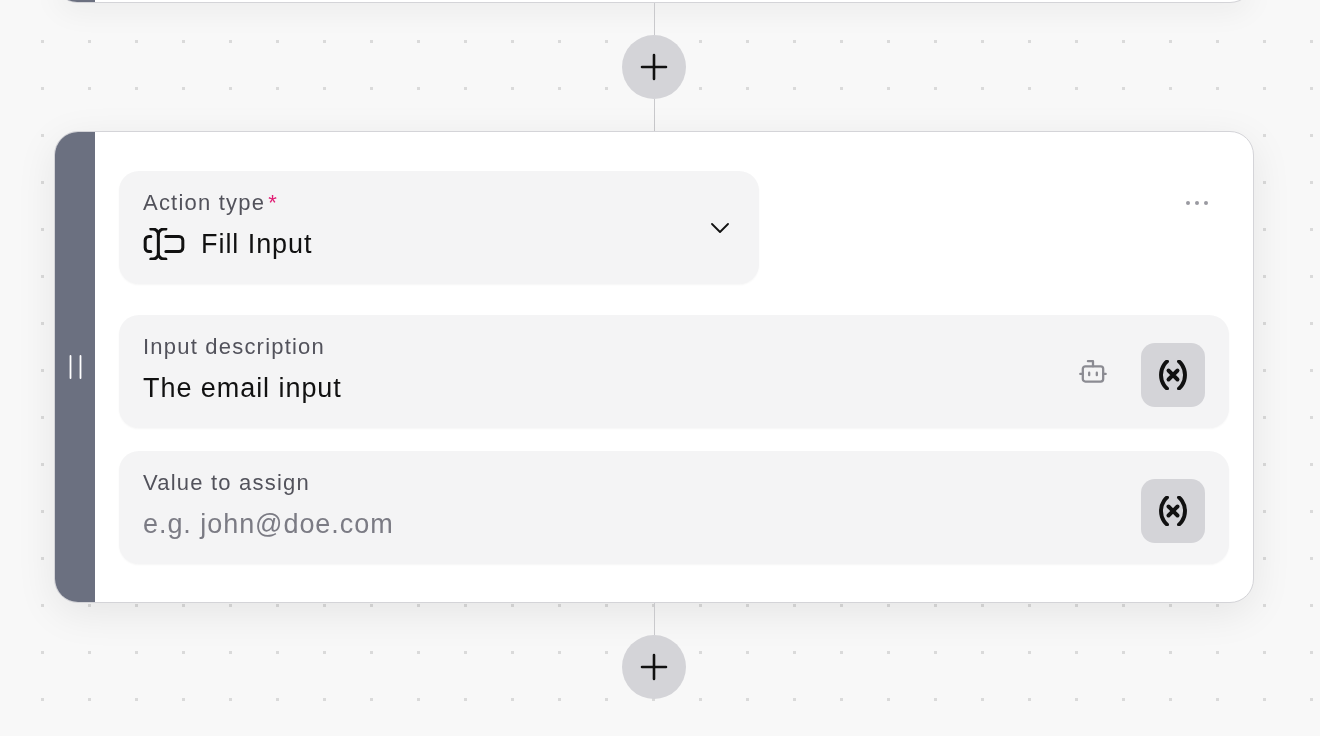 This screenshot has width=1320, height=736. I want to click on input-field: Input description The email input, so click(674, 371).